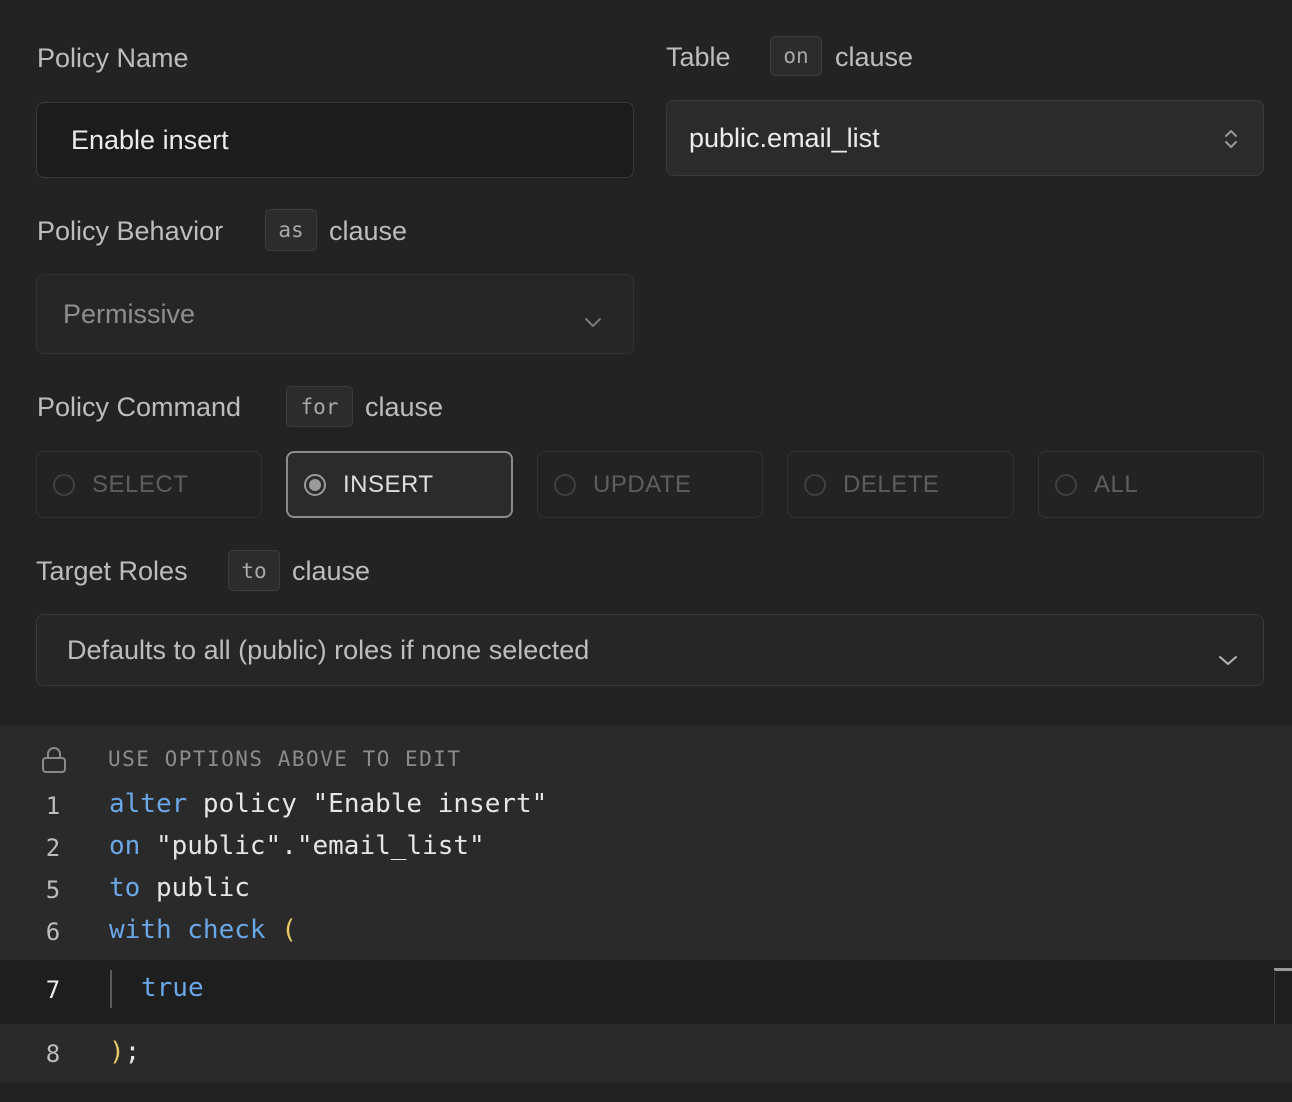 The height and width of the screenshot is (1102, 1292). What do you see at coordinates (965, 138) in the screenshot?
I see `table-select: public.email_list` at bounding box center [965, 138].